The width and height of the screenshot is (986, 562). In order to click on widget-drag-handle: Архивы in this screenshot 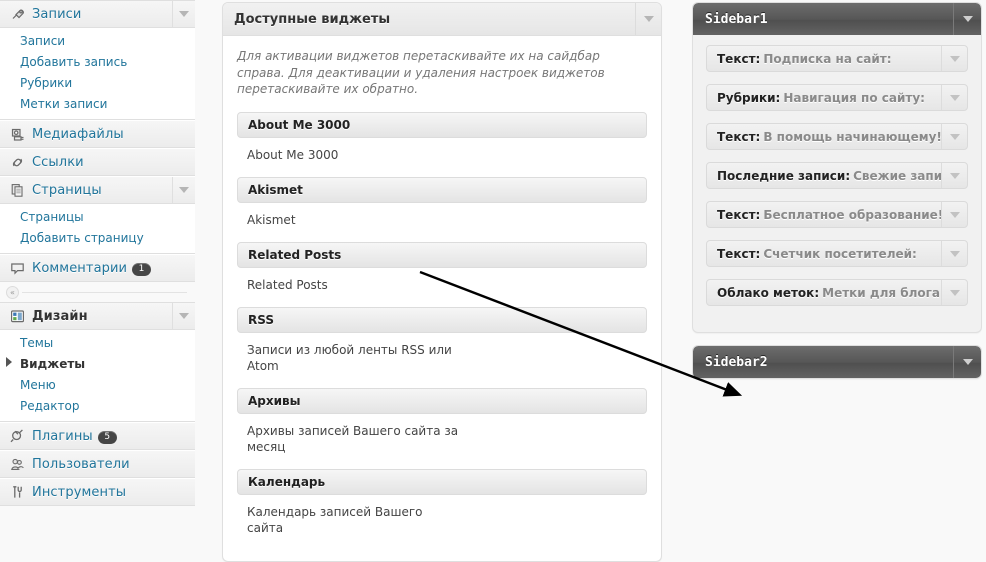, I will do `click(442, 400)`.